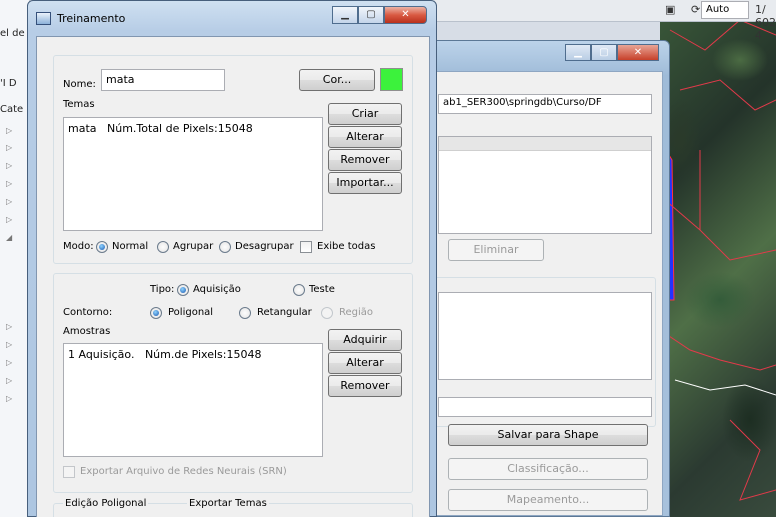 The height and width of the screenshot is (517, 776). What do you see at coordinates (365, 340) in the screenshot?
I see `adquirir-button: Adquirir` at bounding box center [365, 340].